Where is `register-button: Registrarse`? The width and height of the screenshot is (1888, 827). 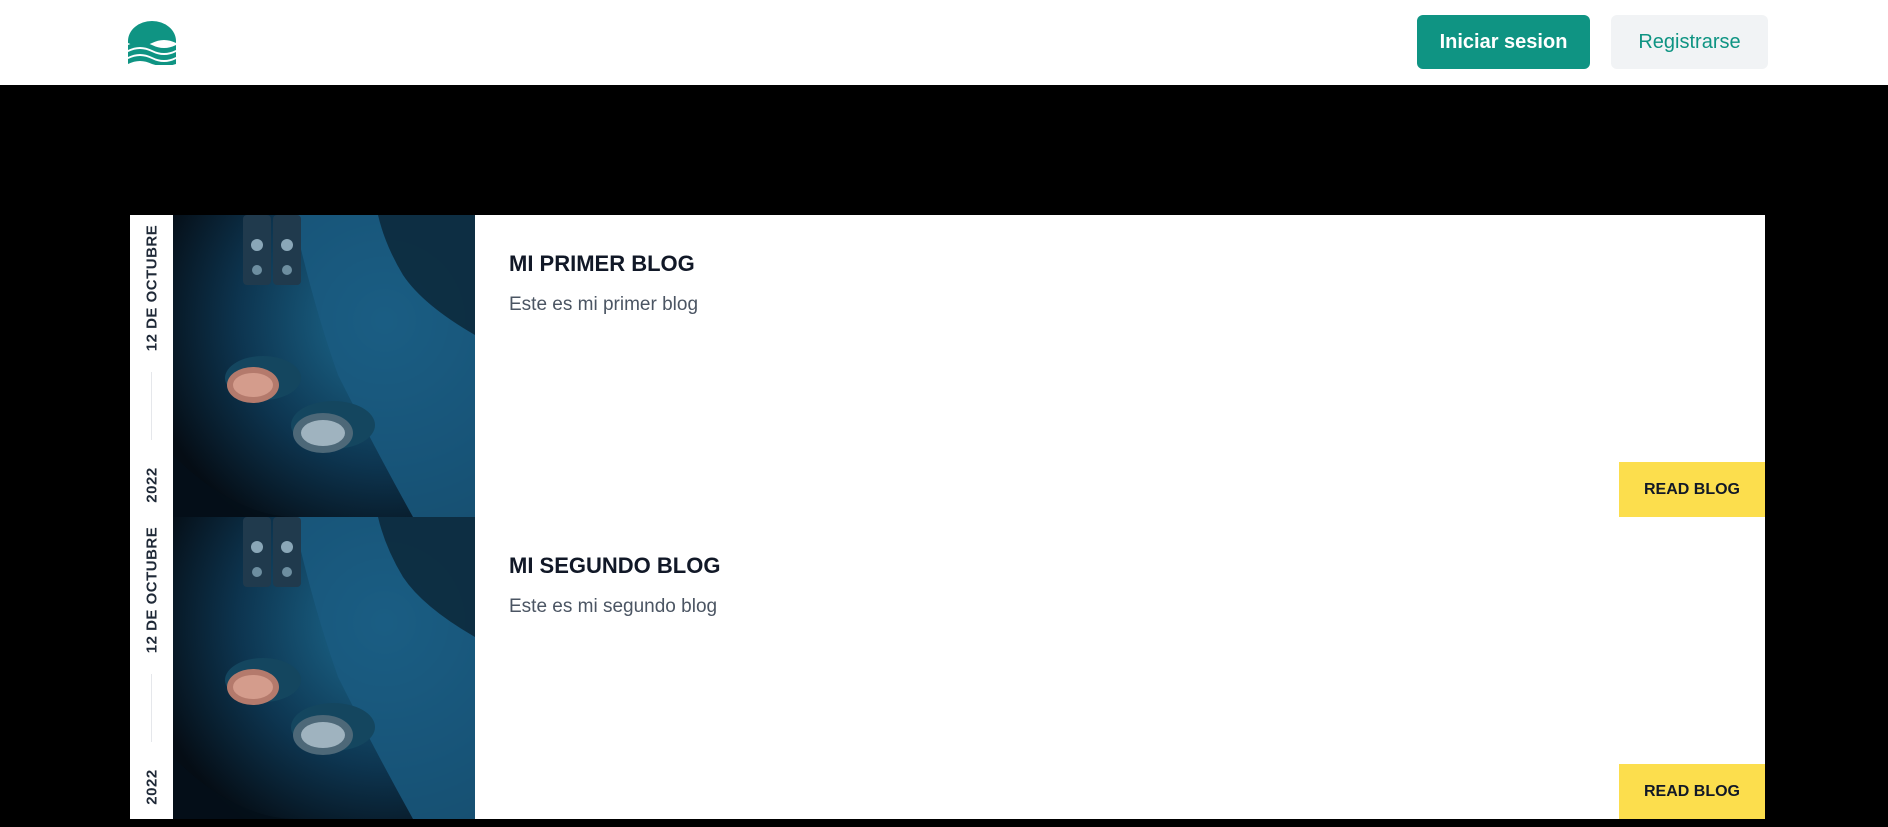
register-button: Registrarse is located at coordinates (1689, 42).